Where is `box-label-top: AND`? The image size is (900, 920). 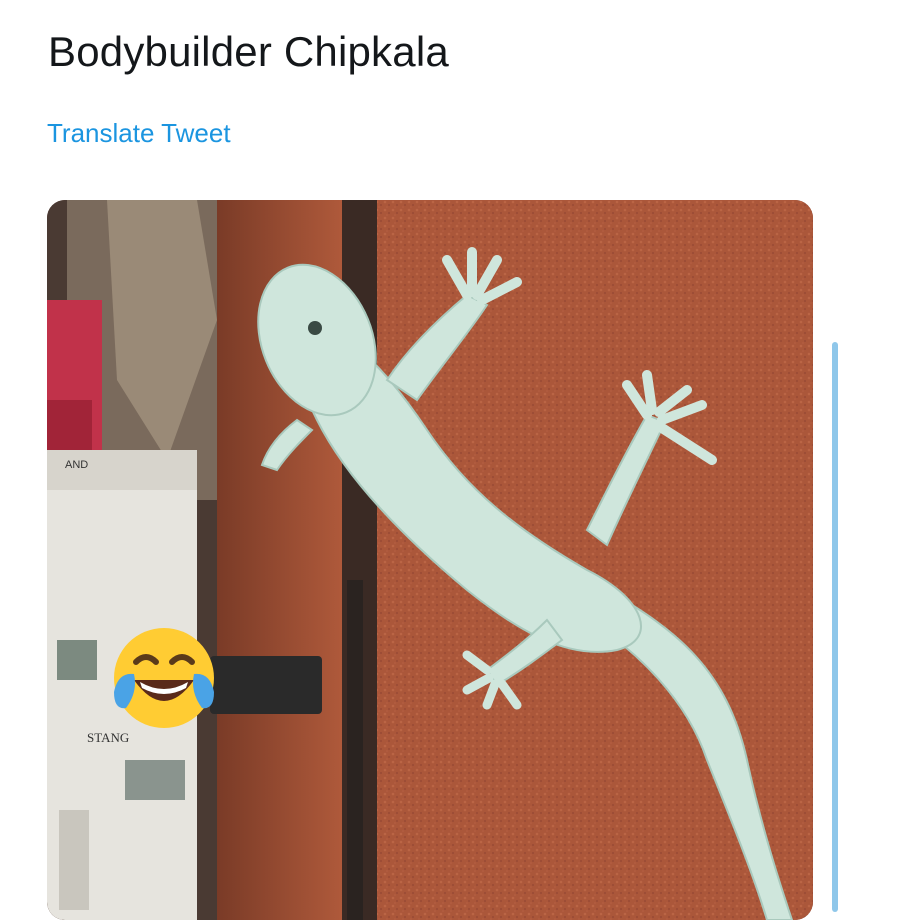 box-label-top: AND is located at coordinates (76, 465).